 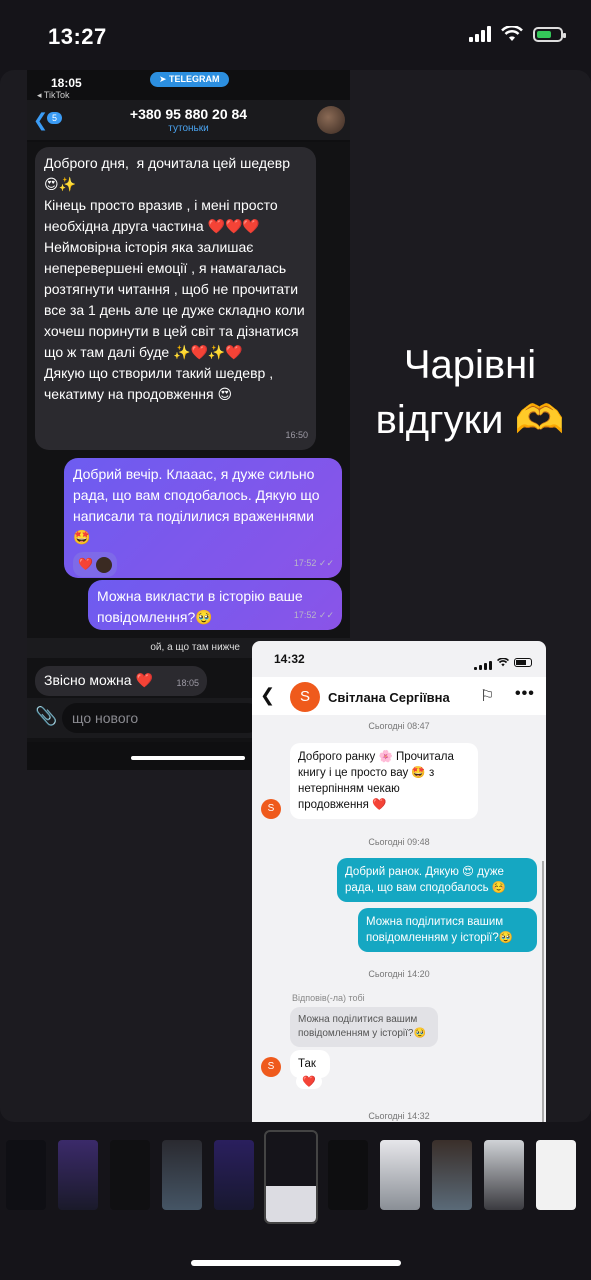 I want to click on story-thumbnail-selected, so click(x=291, y=1177).